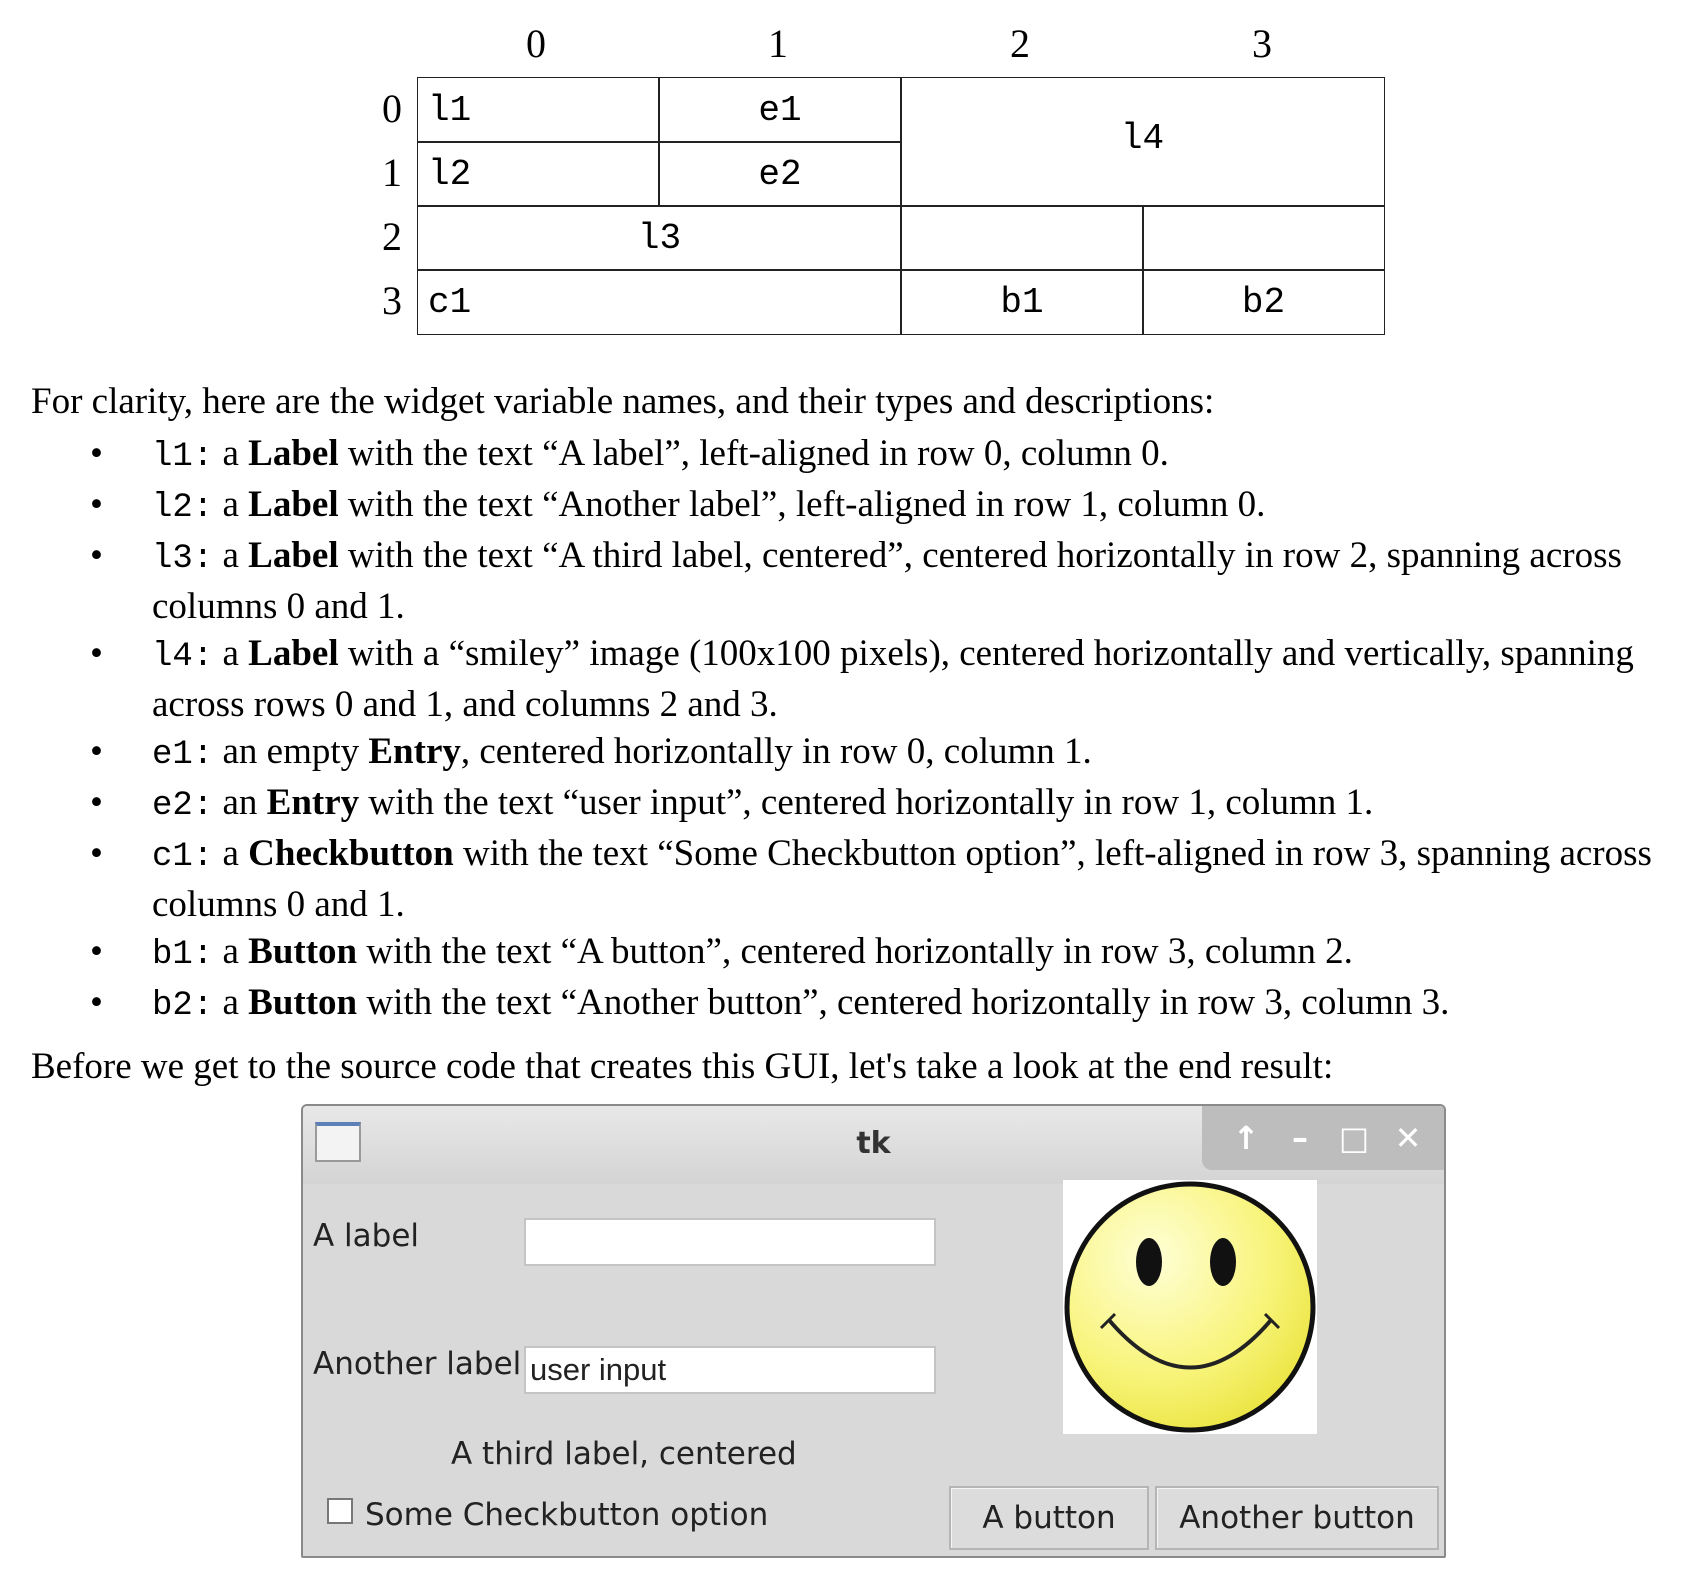 Image resolution: width=1706 pixels, height=1592 pixels. What do you see at coordinates (566, 1515) in the screenshot?
I see `checkbutton-label: Some Checkbutton option` at bounding box center [566, 1515].